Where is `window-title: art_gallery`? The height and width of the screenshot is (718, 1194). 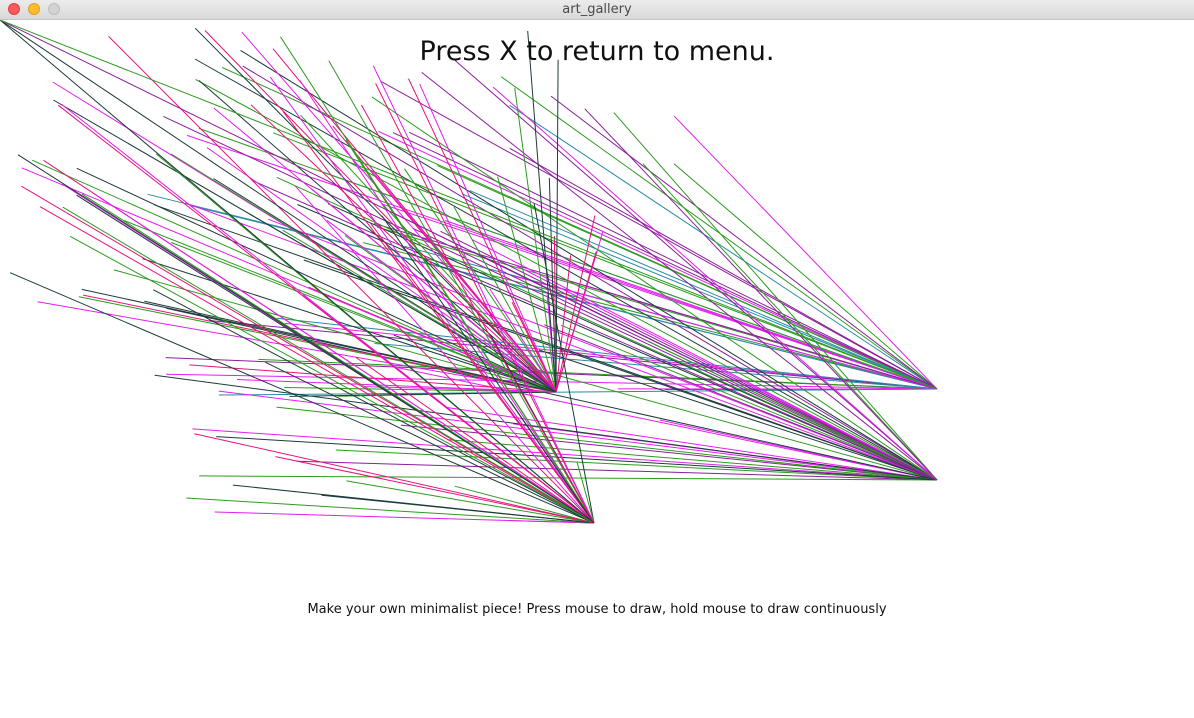 window-title: art_gallery is located at coordinates (597, 9).